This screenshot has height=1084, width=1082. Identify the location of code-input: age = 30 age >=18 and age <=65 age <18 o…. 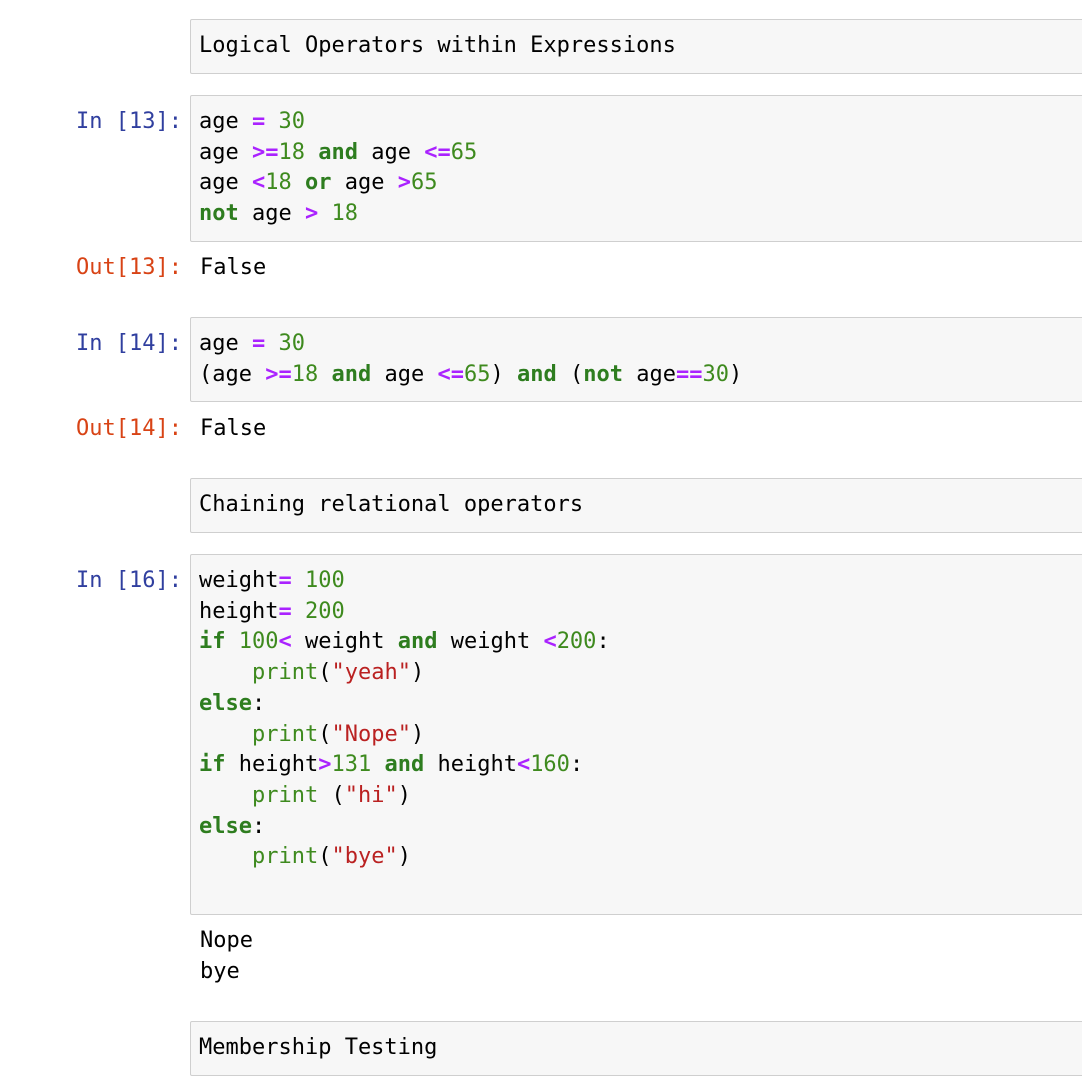
(338, 168).